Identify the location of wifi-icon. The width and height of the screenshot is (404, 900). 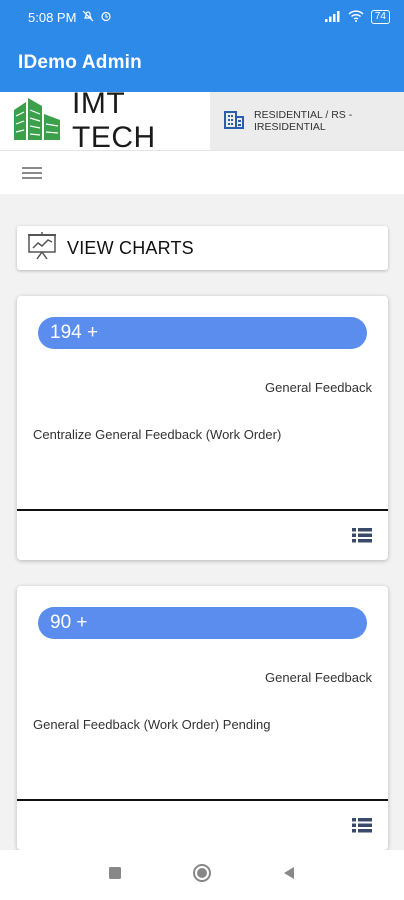
(356, 17).